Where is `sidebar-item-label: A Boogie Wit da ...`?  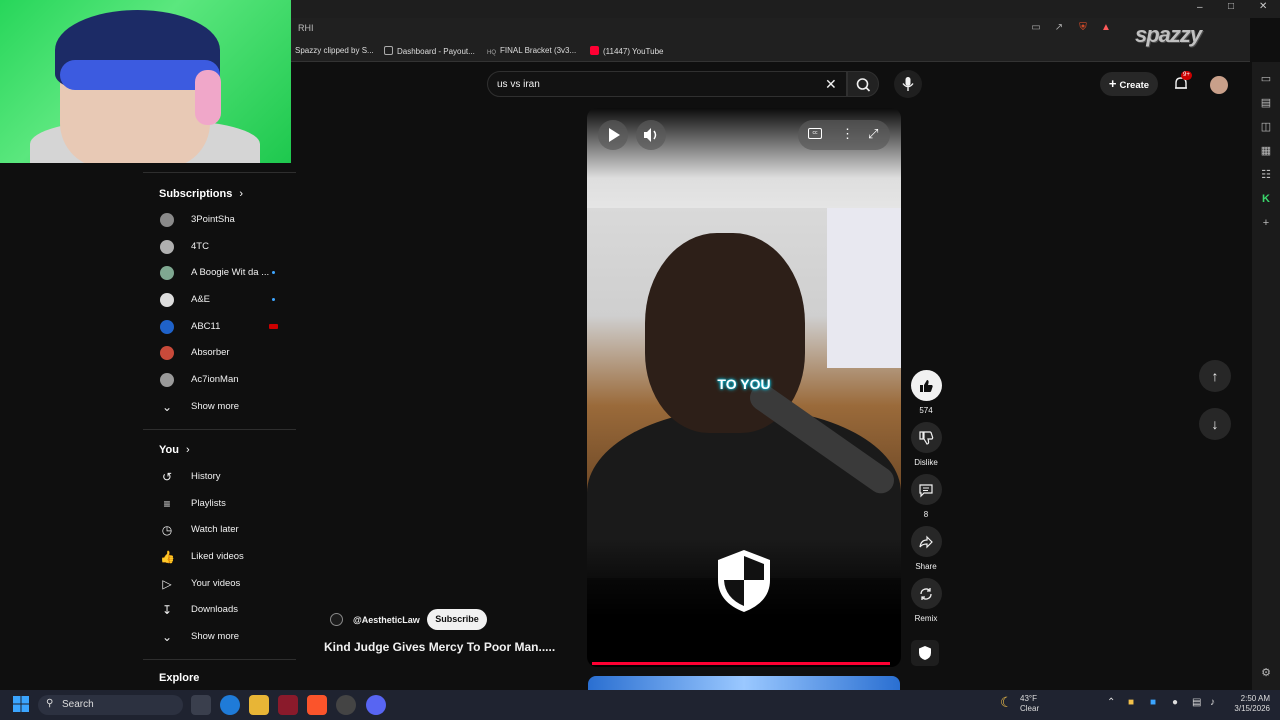 sidebar-item-label: A Boogie Wit da ... is located at coordinates (230, 272).